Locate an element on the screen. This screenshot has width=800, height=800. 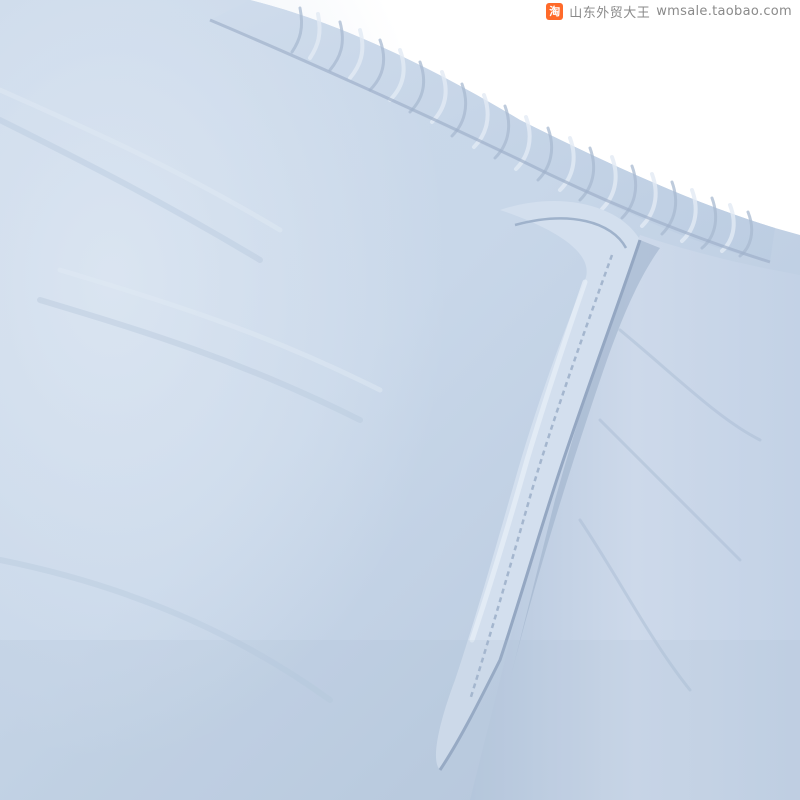
taobao-badge-icon: 淘 is located at coordinates (555, 11).